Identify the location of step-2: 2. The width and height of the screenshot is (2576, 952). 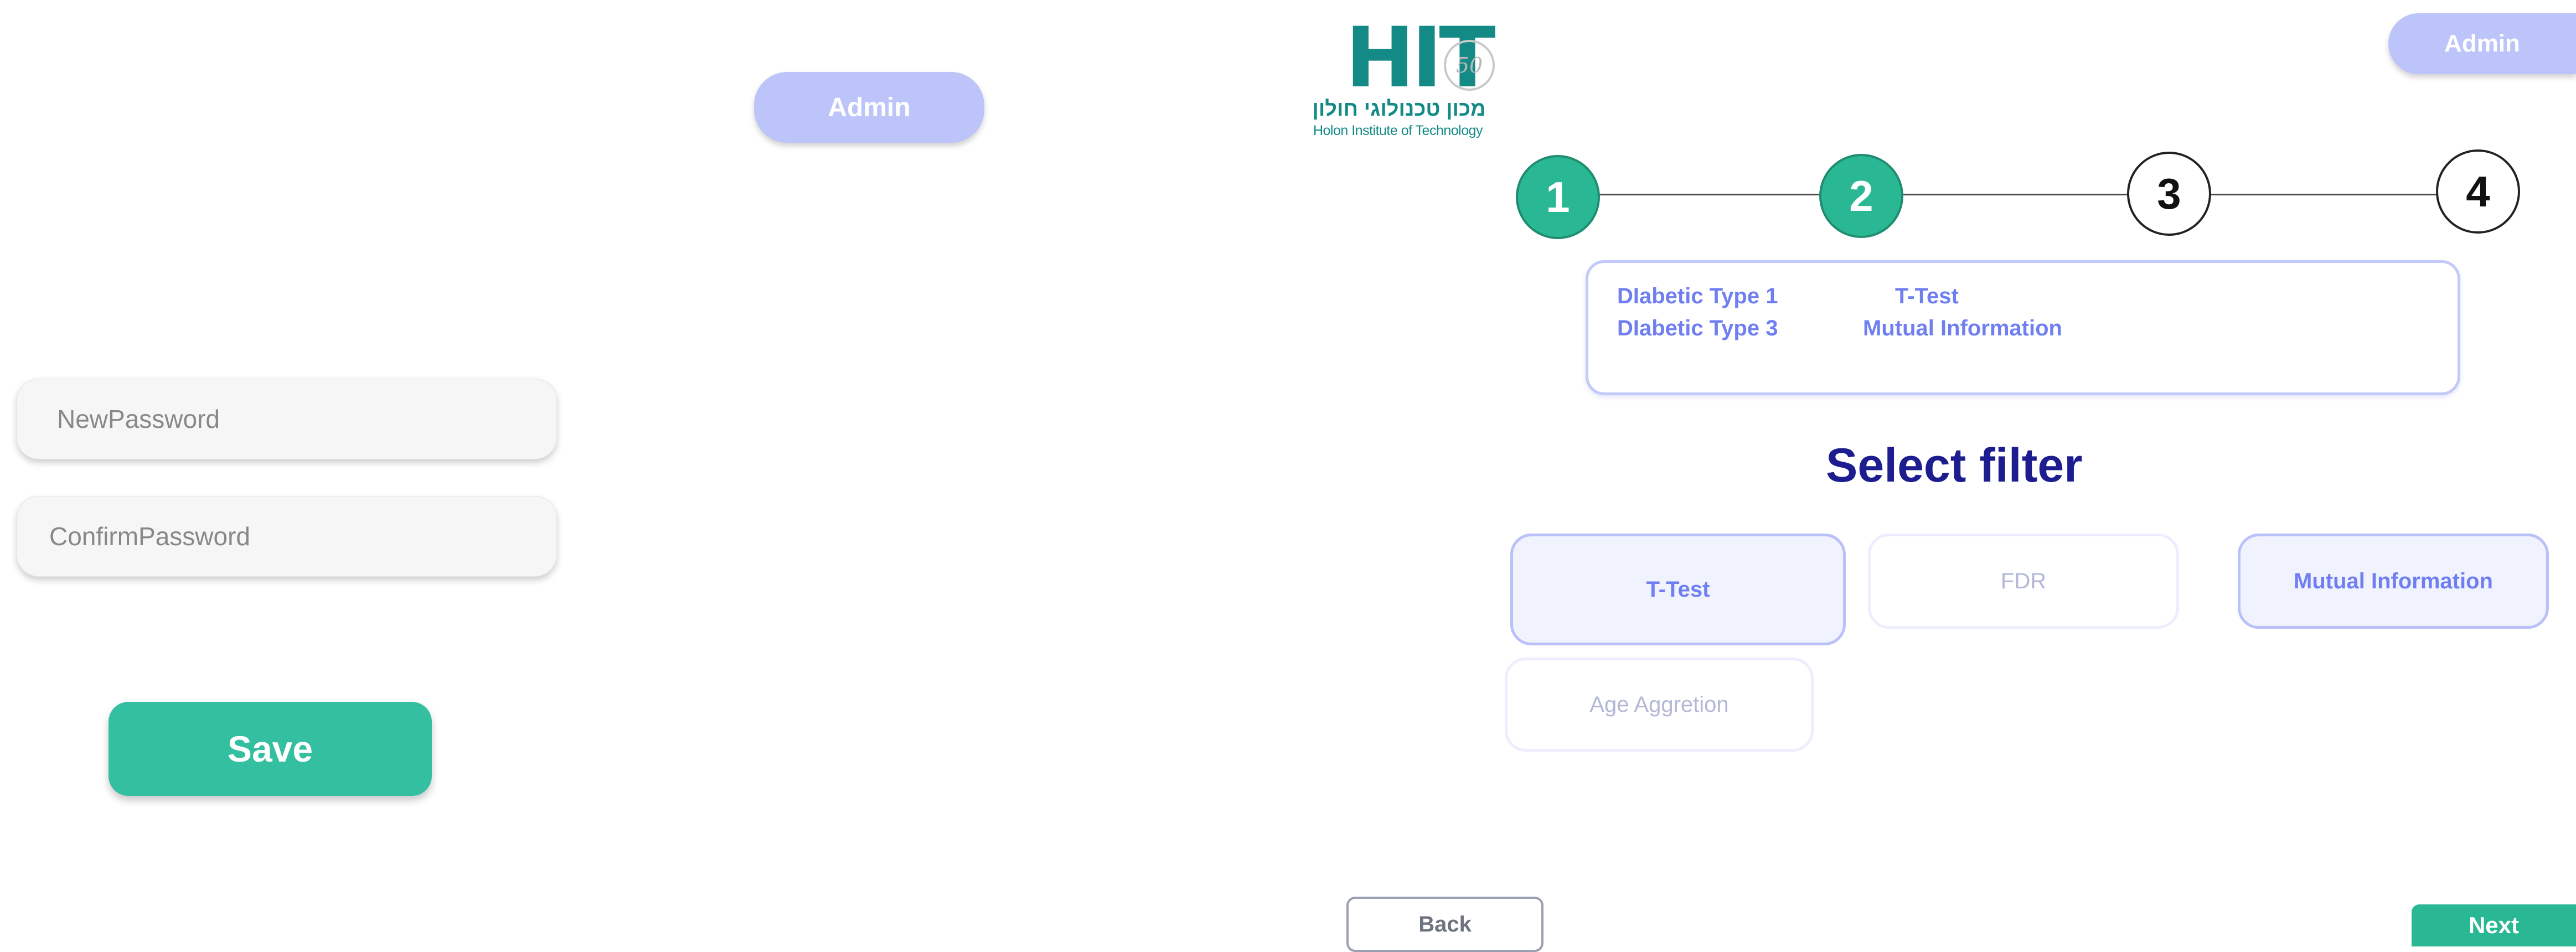
(1861, 196).